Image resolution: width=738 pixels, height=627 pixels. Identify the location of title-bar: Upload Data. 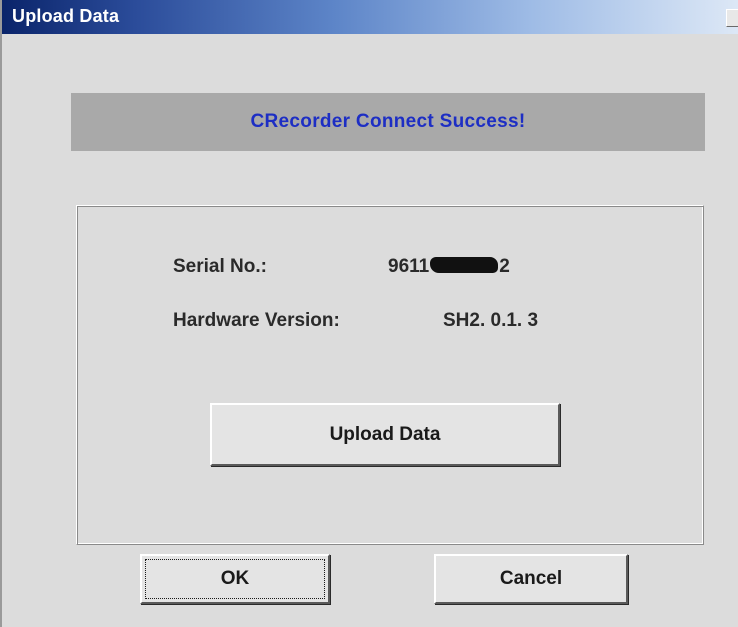
(370, 17).